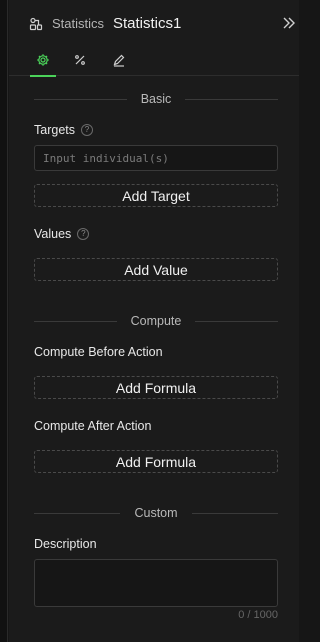  I want to click on section-divider-basic: Basic, so click(156, 99).